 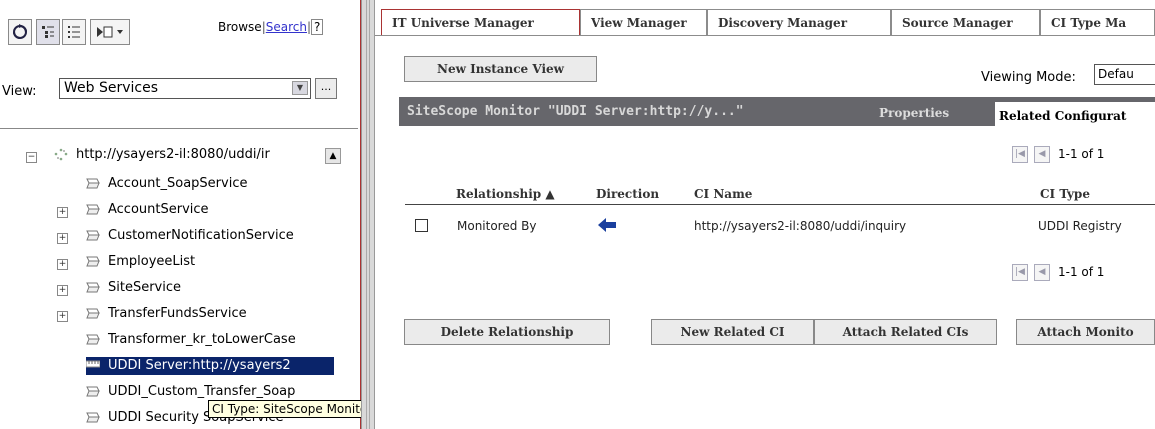 What do you see at coordinates (1042, 154) in the screenshot?
I see `prev-page-icon: ◀` at bounding box center [1042, 154].